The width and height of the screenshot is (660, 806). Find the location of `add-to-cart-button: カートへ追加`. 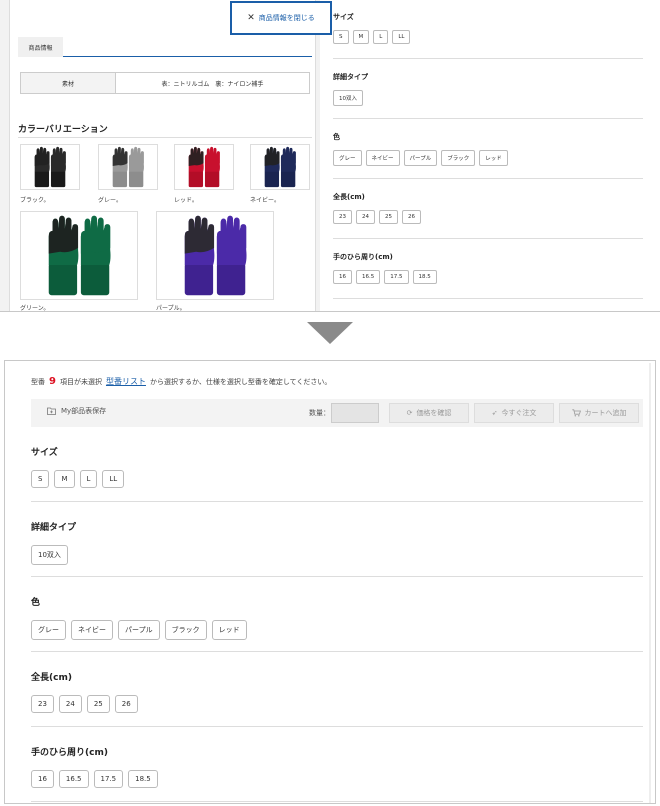

add-to-cart-button: カートへ追加 is located at coordinates (599, 413).